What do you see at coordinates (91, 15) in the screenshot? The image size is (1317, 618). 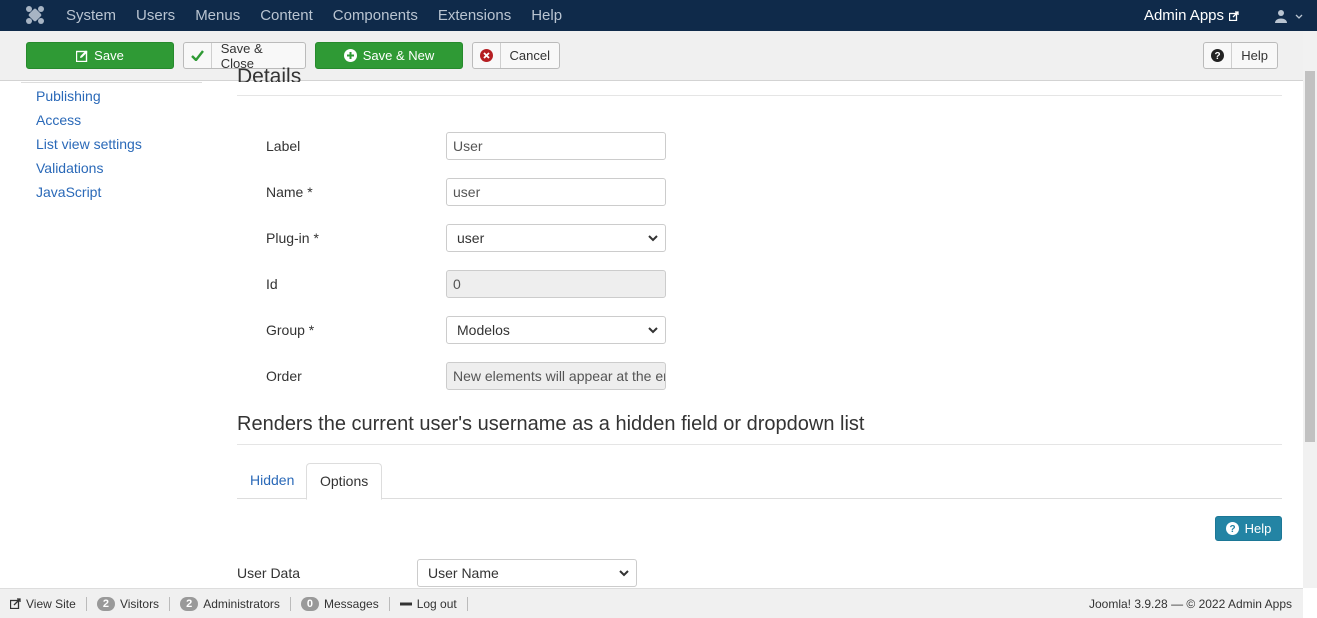 I see `menu-system: System` at bounding box center [91, 15].